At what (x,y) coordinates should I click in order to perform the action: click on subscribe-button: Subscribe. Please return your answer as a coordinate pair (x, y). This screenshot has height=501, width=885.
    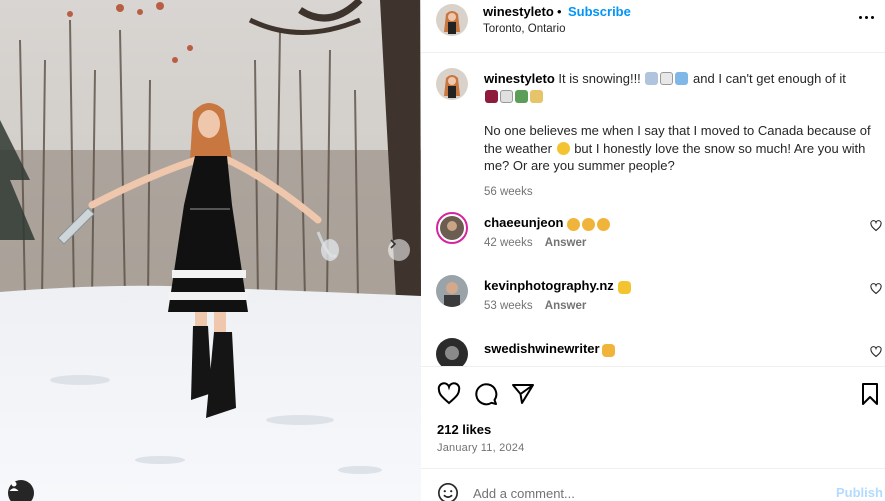
    Looking at the image, I should click on (599, 11).